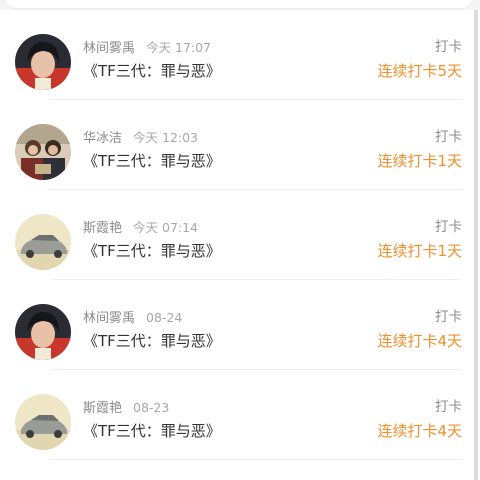  What do you see at coordinates (126, 406) in the screenshot?
I see `user-name: 斯霞艳 08-23` at bounding box center [126, 406].